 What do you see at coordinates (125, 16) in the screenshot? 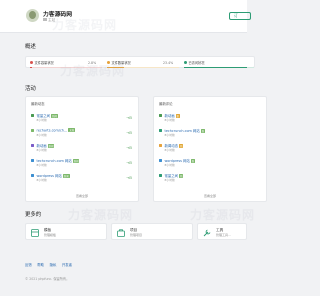
I see `site-header: 力客源码网 主站 订` at bounding box center [125, 16].